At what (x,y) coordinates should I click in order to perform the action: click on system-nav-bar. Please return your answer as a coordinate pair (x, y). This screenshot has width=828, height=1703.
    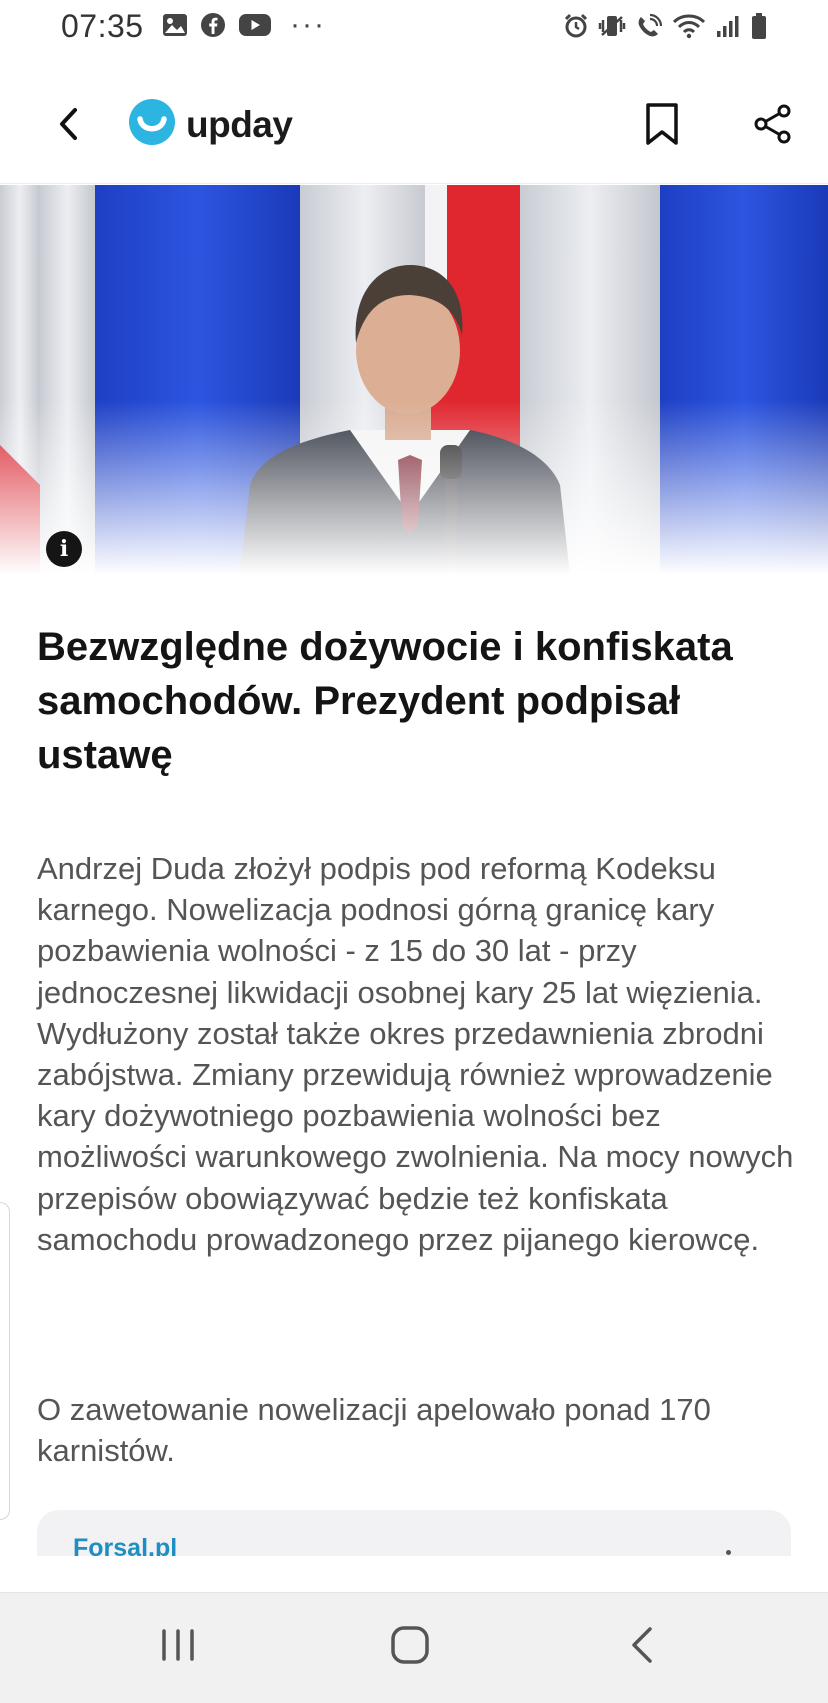
    Looking at the image, I should click on (414, 1647).